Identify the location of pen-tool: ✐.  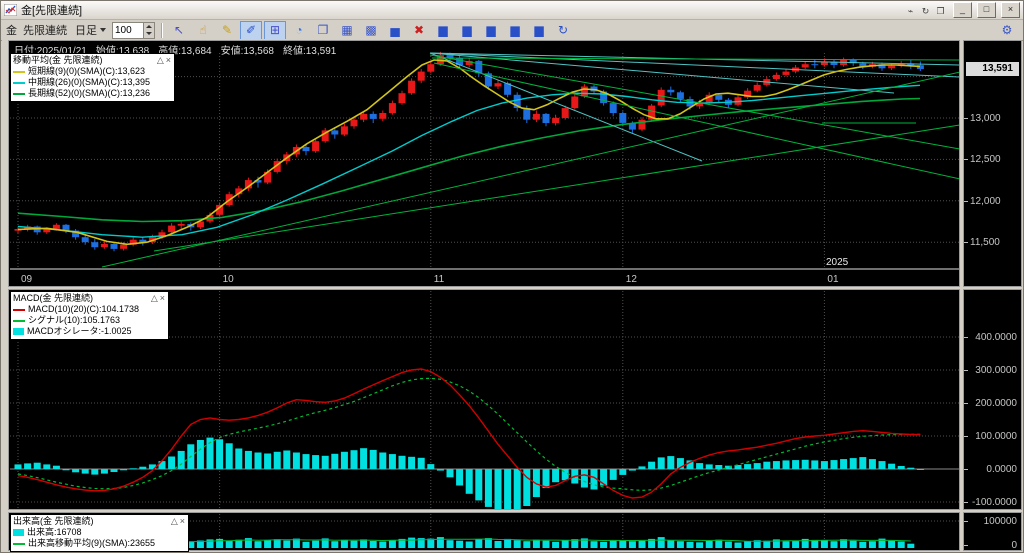
(251, 30).